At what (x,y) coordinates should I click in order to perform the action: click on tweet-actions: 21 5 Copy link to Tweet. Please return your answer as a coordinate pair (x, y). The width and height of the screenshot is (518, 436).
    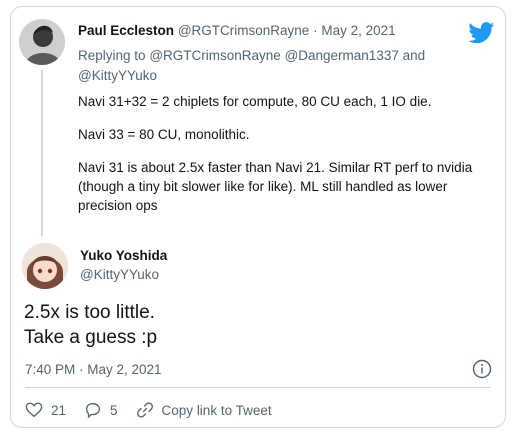
    Looking at the image, I should click on (157, 410).